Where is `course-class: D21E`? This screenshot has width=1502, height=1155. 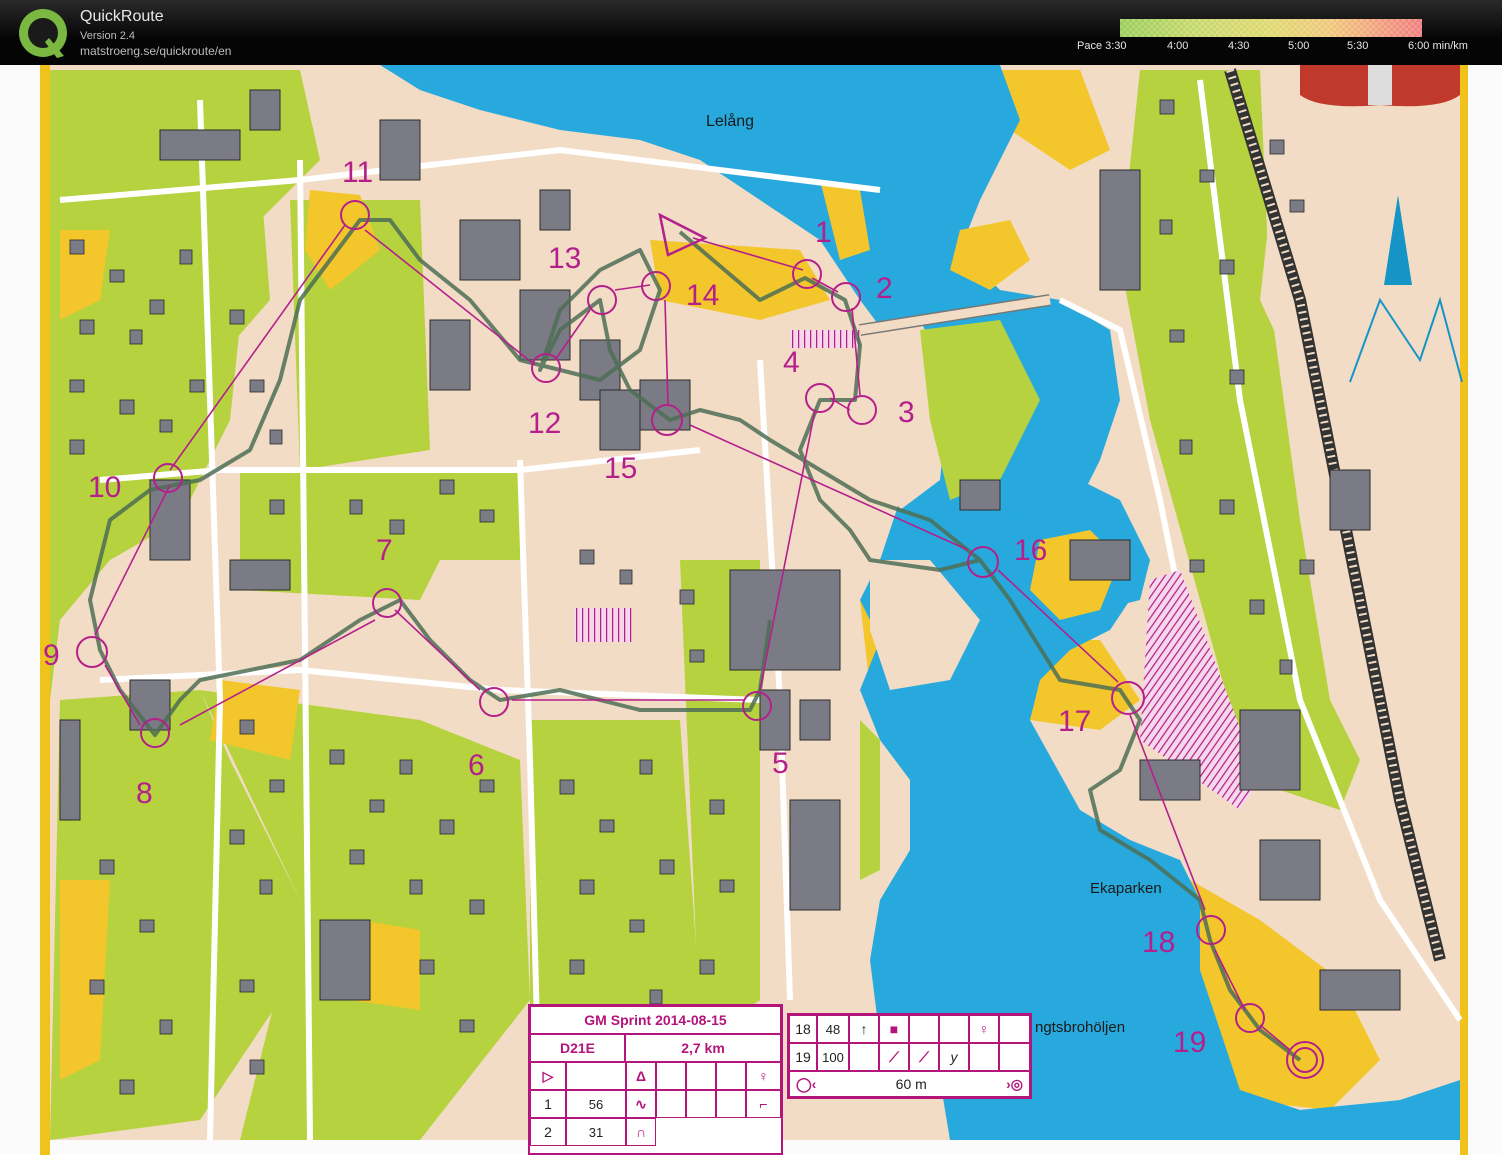 course-class: D21E is located at coordinates (577, 1048).